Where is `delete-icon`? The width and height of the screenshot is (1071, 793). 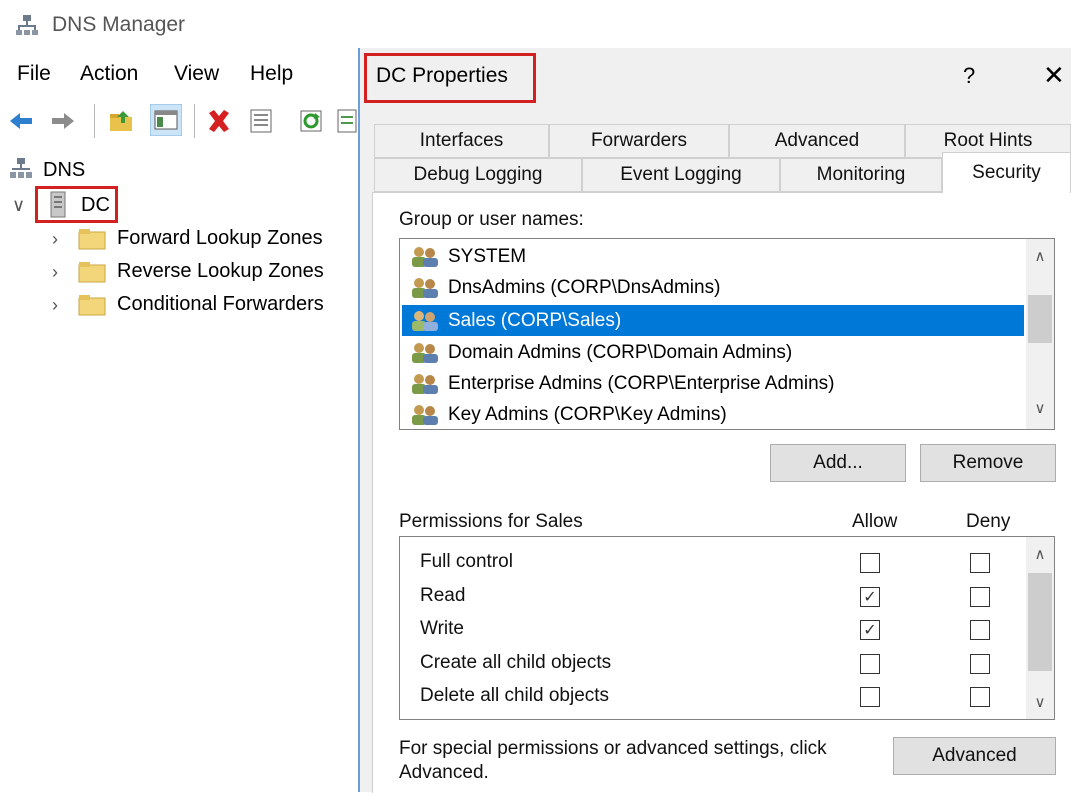
delete-icon is located at coordinates (219, 121).